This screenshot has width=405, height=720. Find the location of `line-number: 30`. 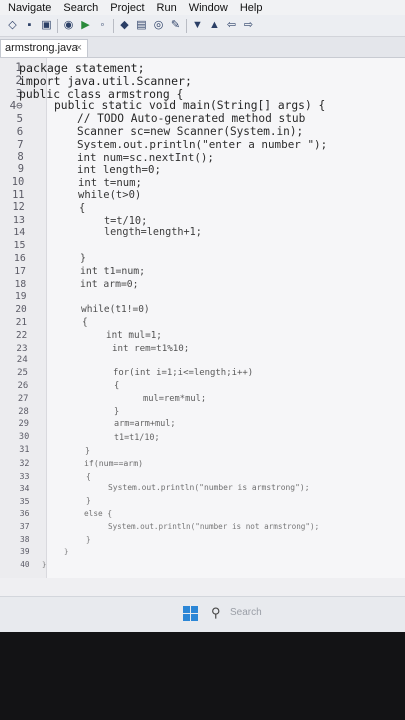

line-number: 30 is located at coordinates (24, 437).